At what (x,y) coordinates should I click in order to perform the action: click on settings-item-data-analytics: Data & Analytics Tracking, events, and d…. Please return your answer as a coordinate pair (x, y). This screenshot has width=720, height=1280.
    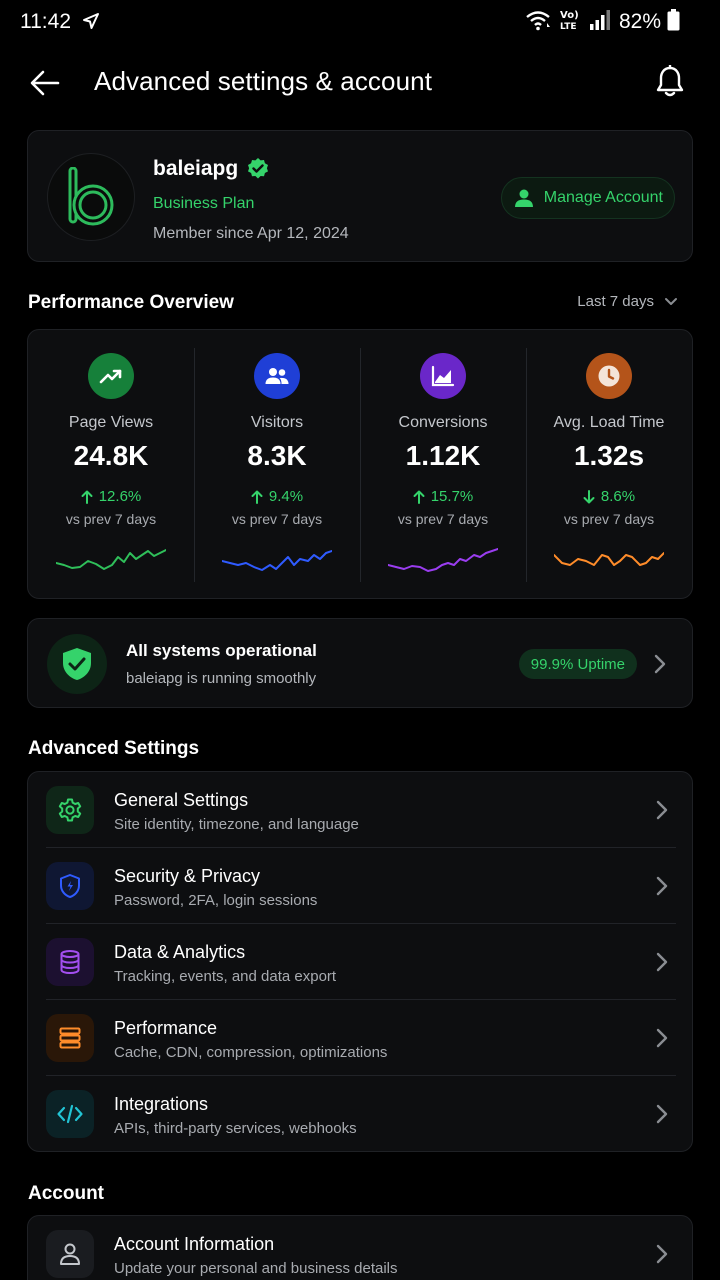
    Looking at the image, I should click on (361, 962).